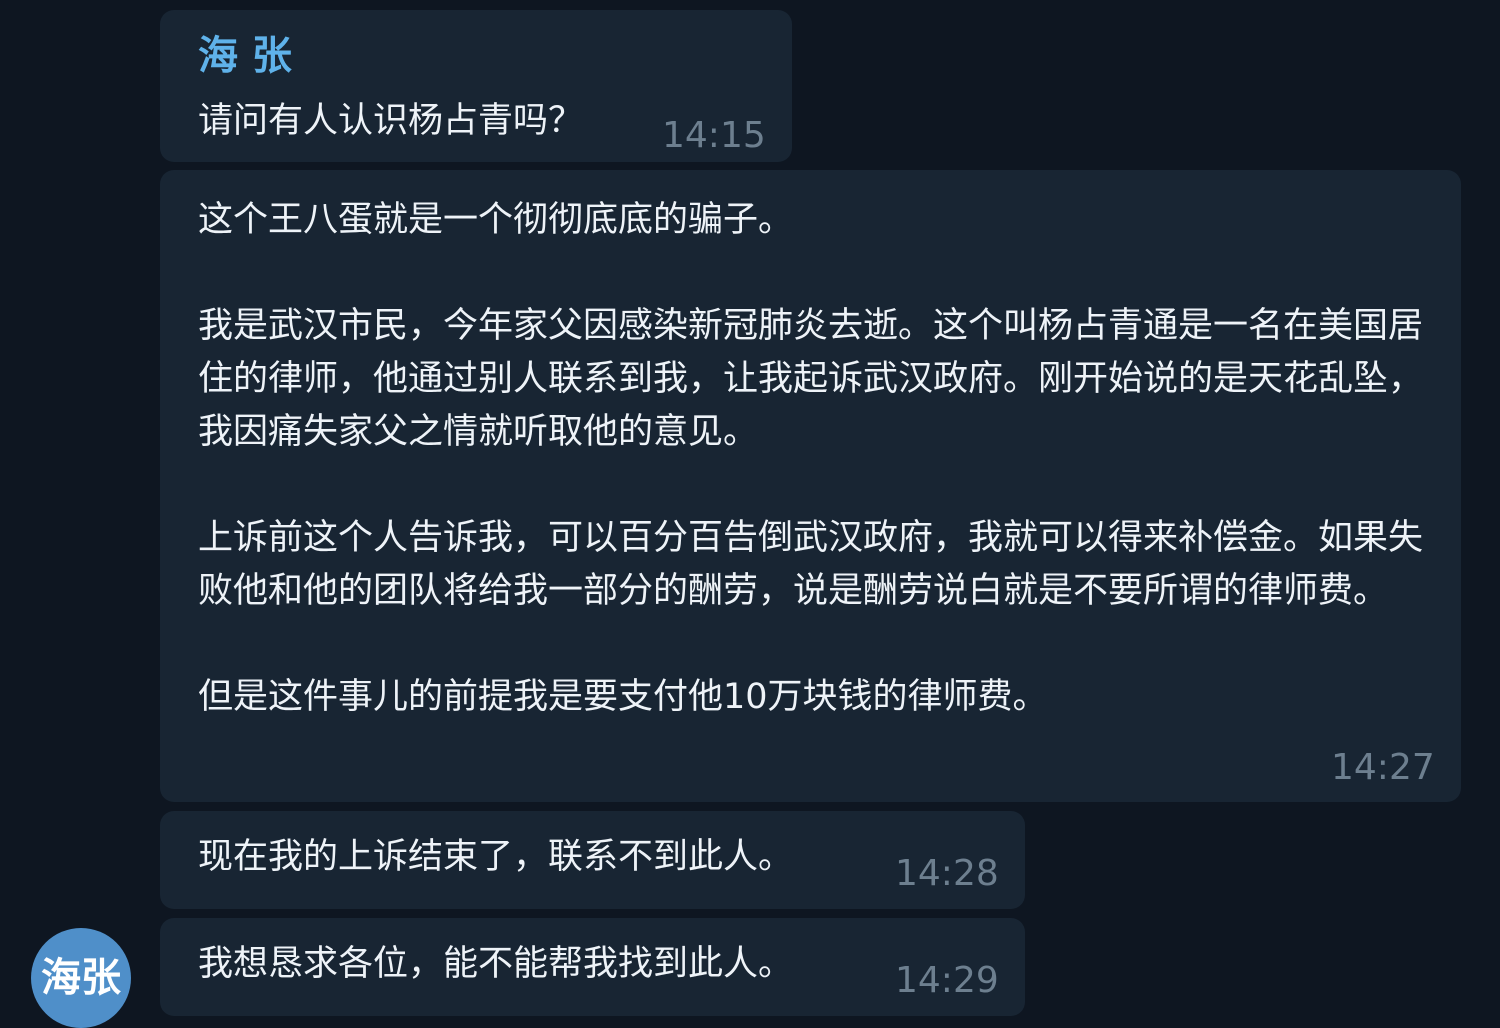 The image size is (1500, 1028). I want to click on message-time: 14:27, so click(1383, 767).